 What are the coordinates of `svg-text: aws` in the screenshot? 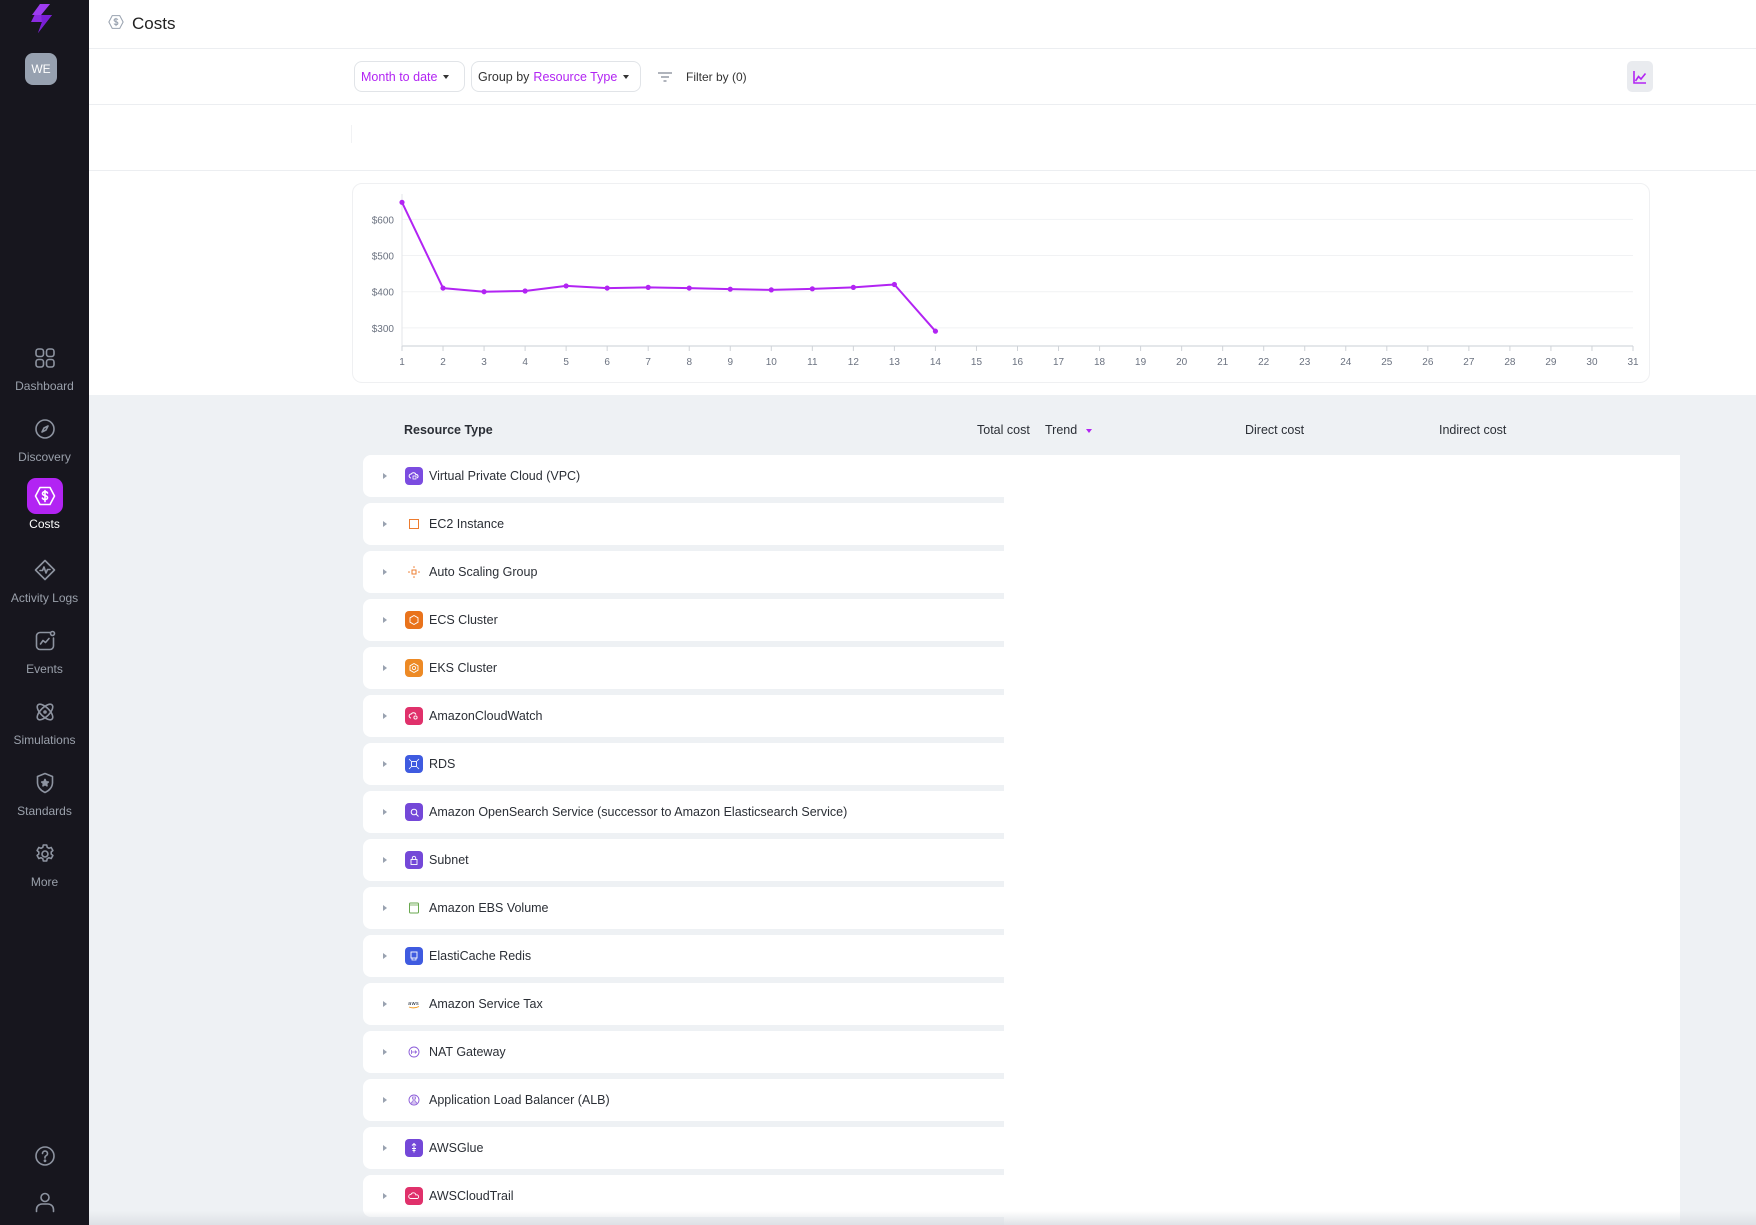 It's located at (413, 1004).